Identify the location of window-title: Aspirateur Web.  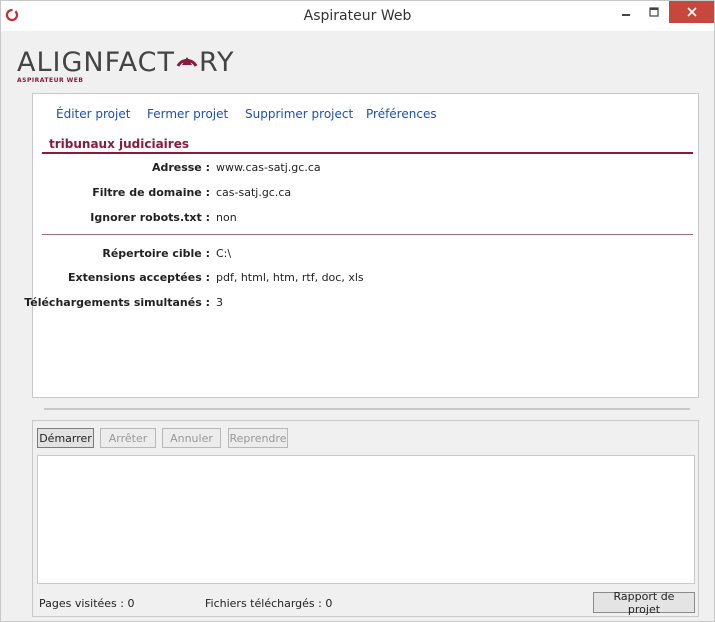
(357, 16).